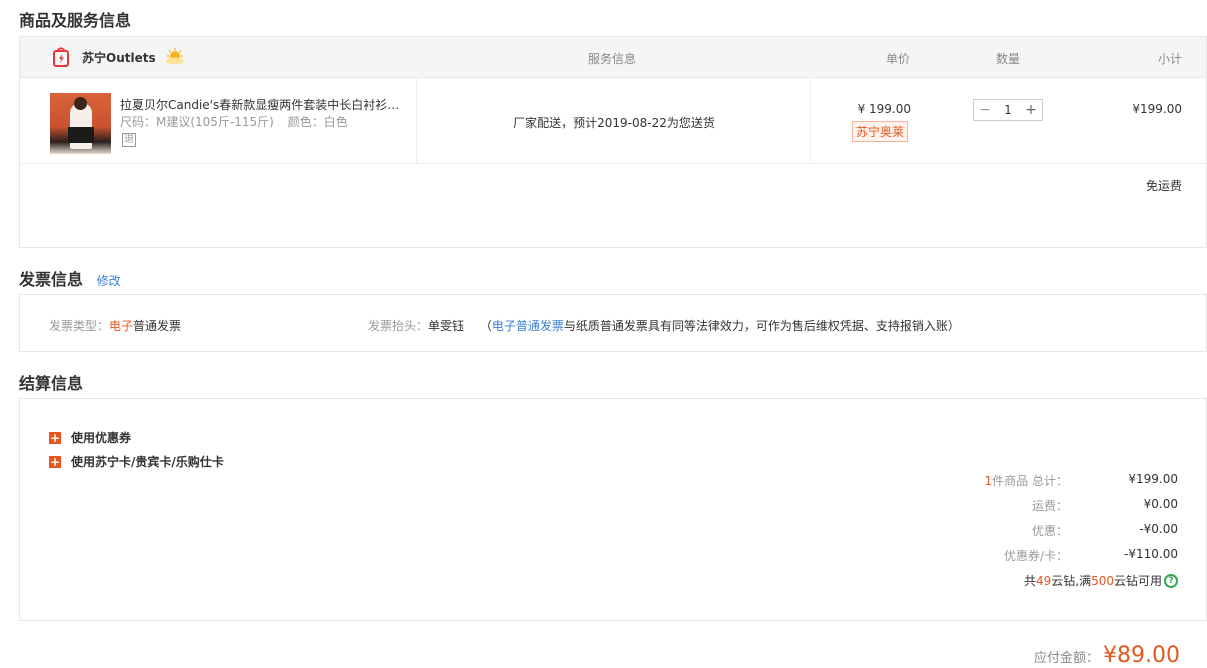  Describe the element at coordinates (898, 59) in the screenshot. I see `header-price: 单价` at that location.